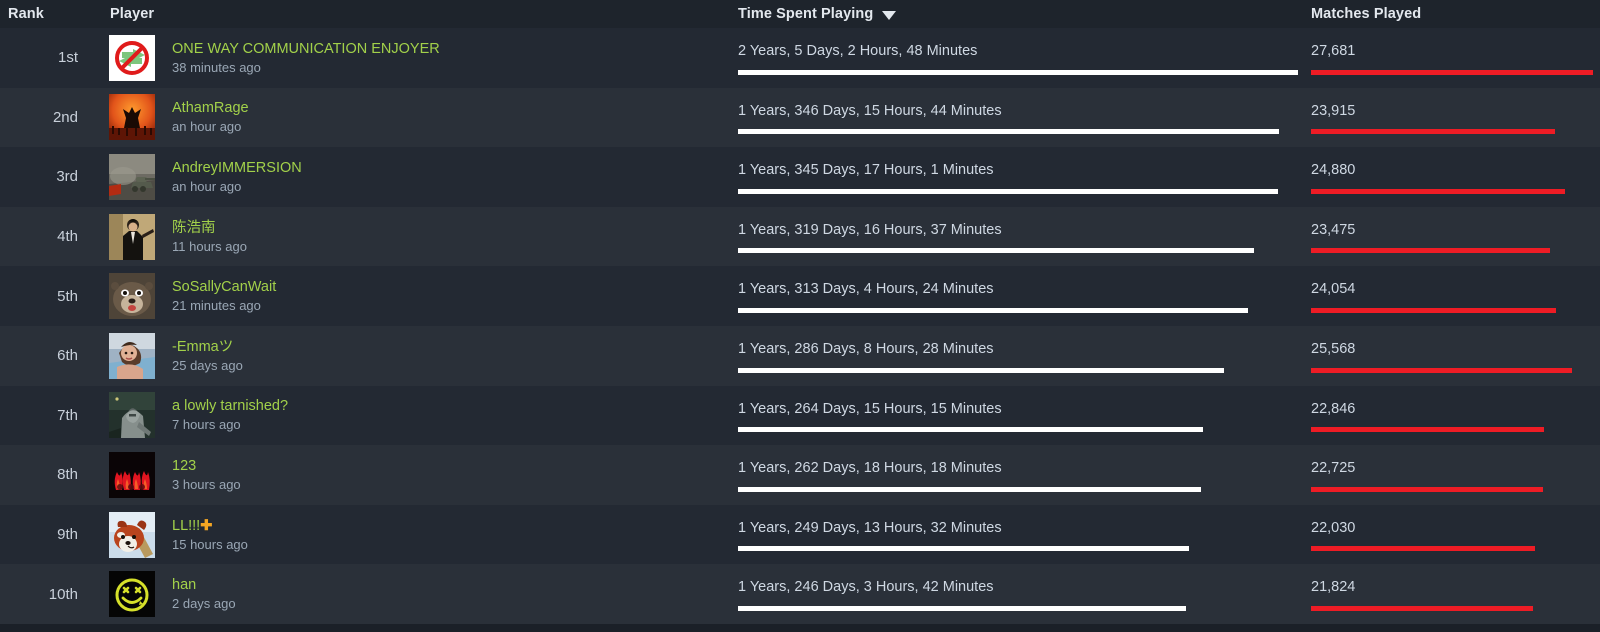  I want to click on player-cell: 123 3 hours ago, so click(206, 475).